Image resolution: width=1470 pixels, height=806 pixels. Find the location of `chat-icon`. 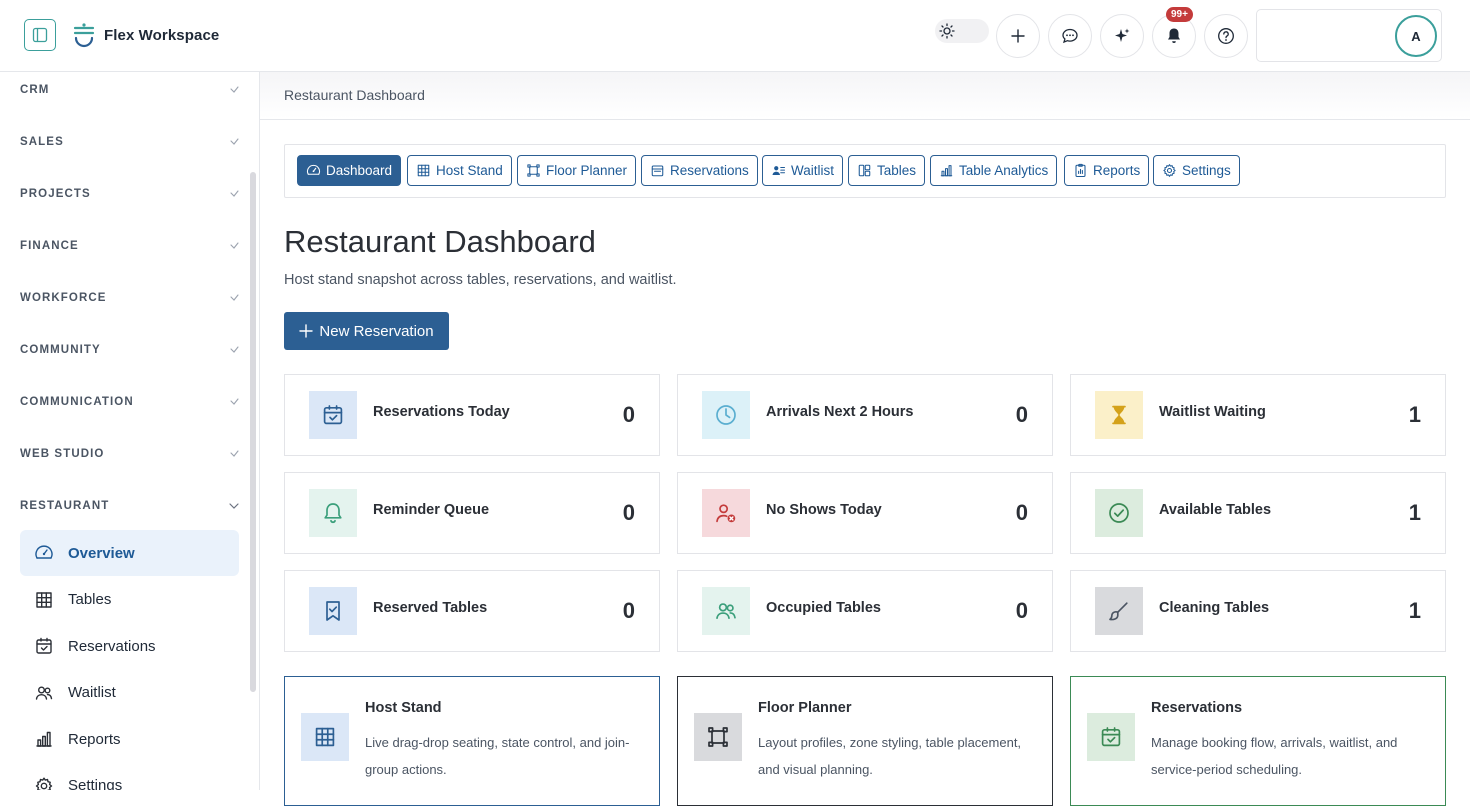

chat-icon is located at coordinates (1070, 36).